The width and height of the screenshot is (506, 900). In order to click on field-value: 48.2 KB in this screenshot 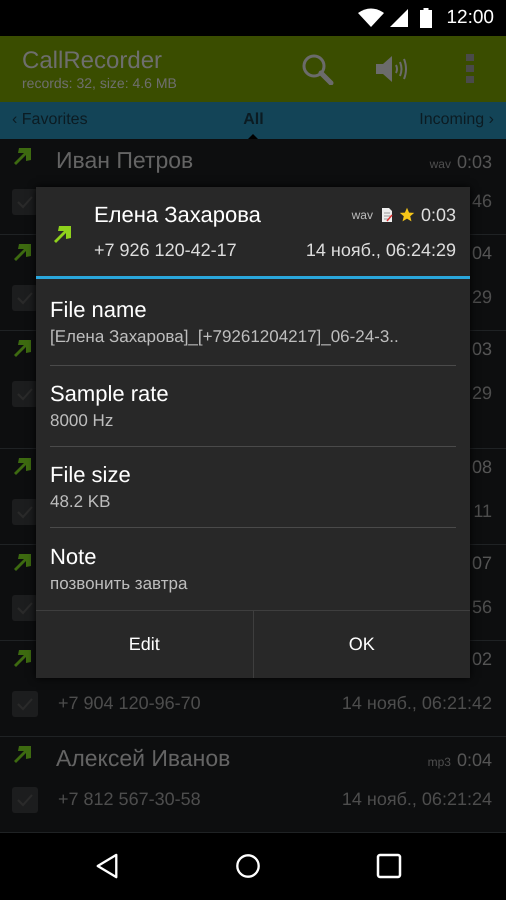, I will do `click(81, 502)`.